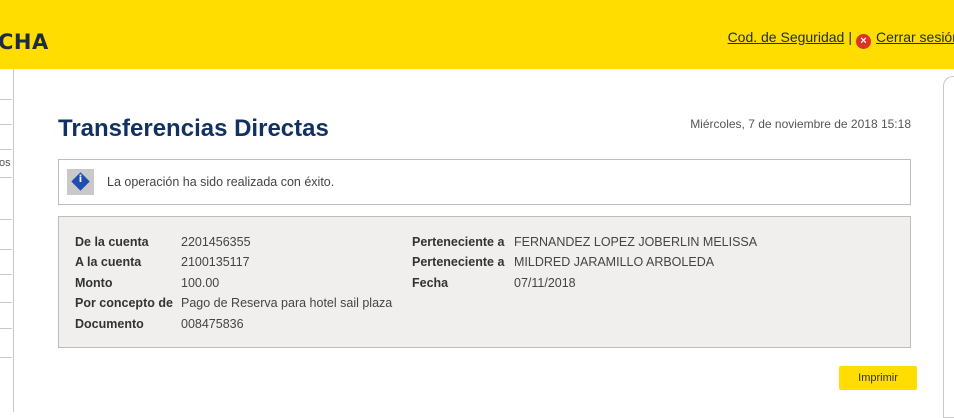 This screenshot has width=954, height=418. What do you see at coordinates (287, 303) in the screenshot?
I see `concept-value: Pago de Reserva para hotel sail plaza` at bounding box center [287, 303].